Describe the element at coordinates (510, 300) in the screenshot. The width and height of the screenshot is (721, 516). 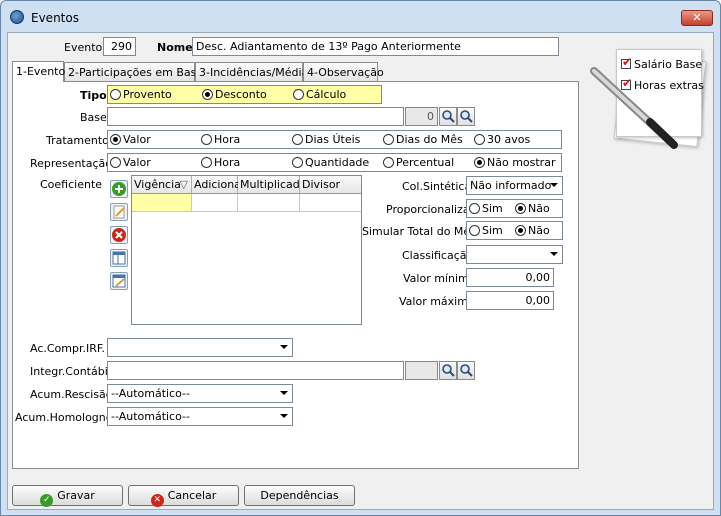
I see `valor-maximo-field: 0,00` at that location.